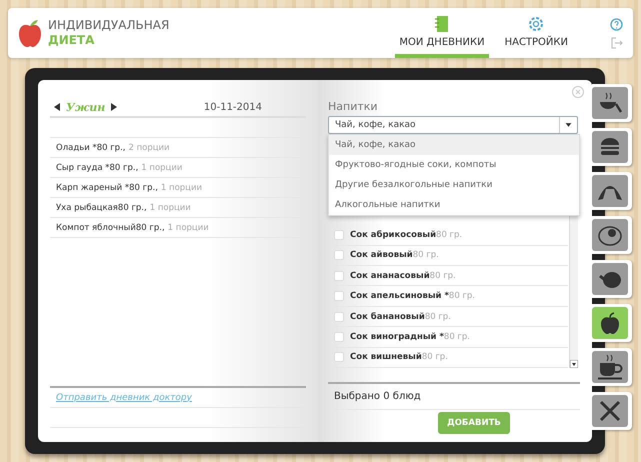 This screenshot has height=462, width=641. Describe the element at coordinates (109, 25) in the screenshot. I see `logo-text: ИНДИВИДУАЛЬНАЯ` at that location.